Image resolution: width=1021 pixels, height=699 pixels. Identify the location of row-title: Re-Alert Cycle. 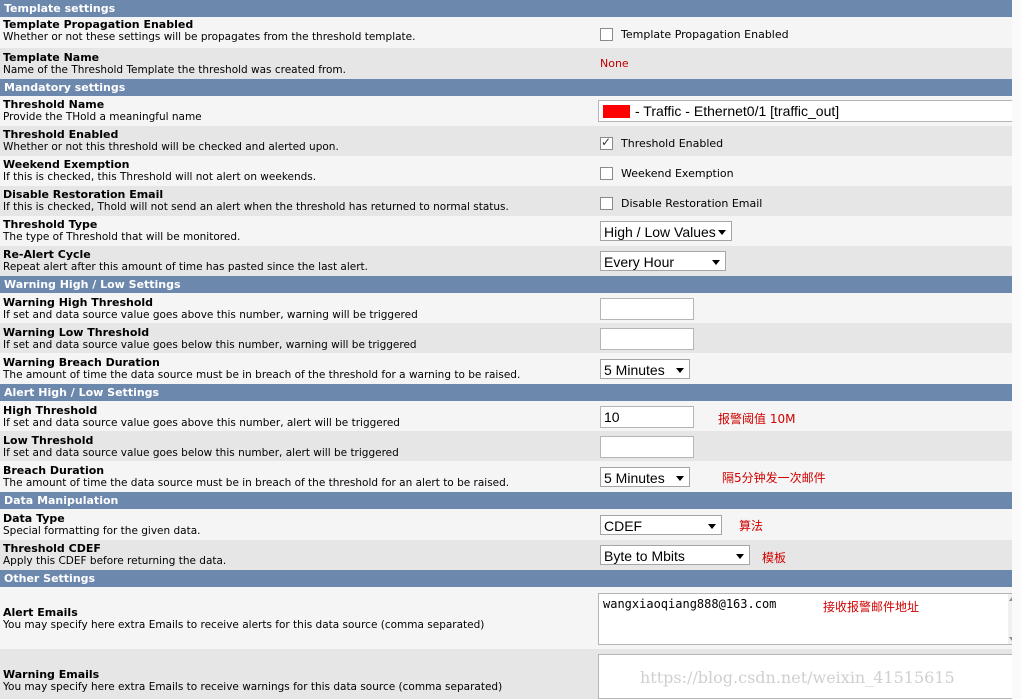
(47, 254).